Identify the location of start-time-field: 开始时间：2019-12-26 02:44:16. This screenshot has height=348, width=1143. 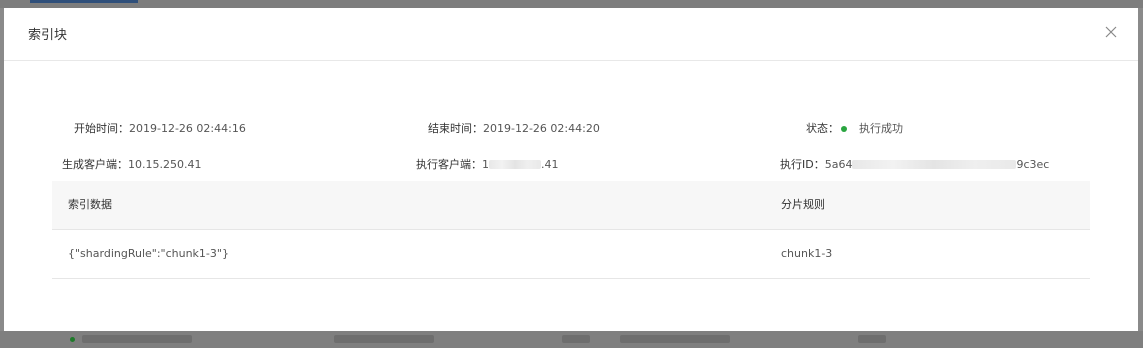
(160, 128).